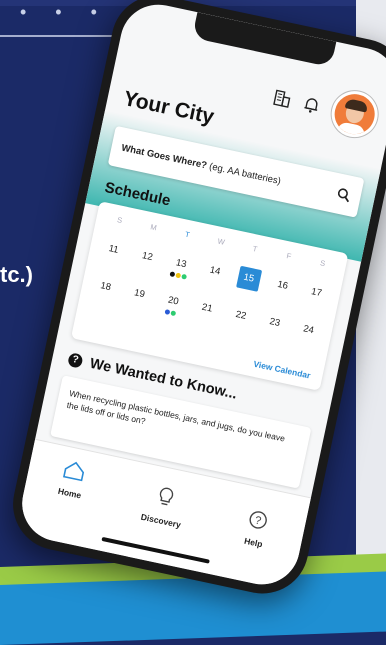 The width and height of the screenshot is (386, 645). I want to click on calendar-day: 24, so click(308, 330).